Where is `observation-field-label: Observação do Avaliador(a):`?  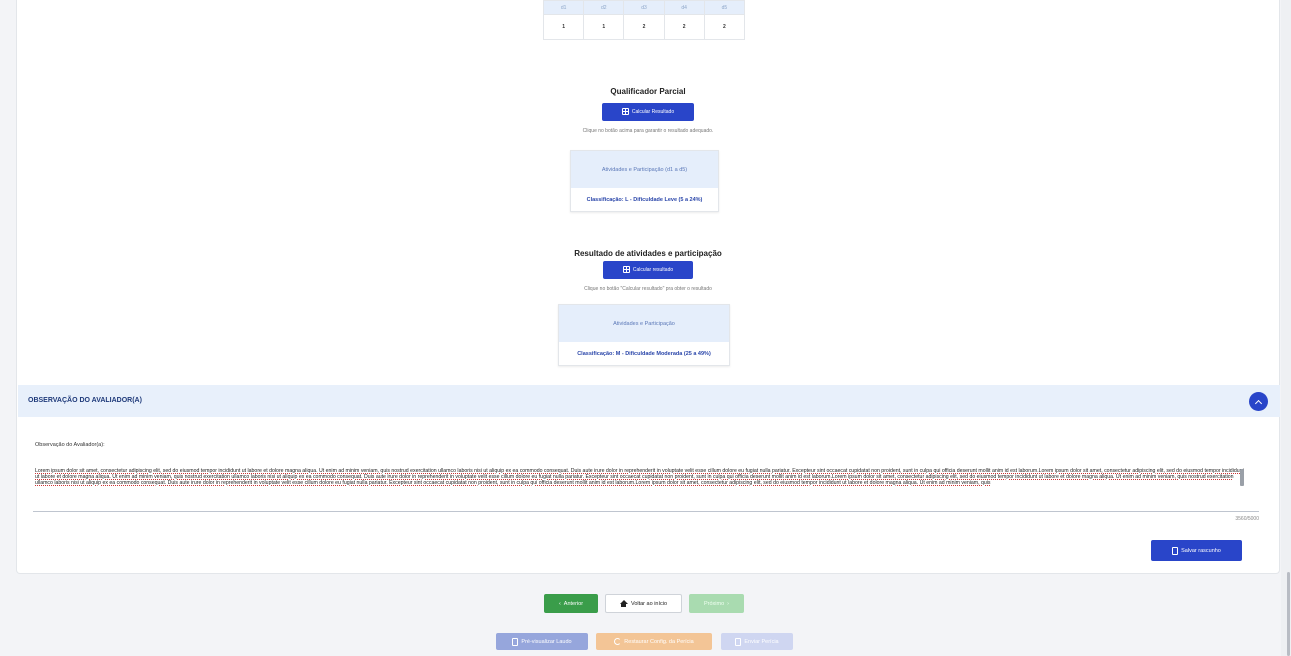
observation-field-label: Observação do Avaliador(a): is located at coordinates (70, 445).